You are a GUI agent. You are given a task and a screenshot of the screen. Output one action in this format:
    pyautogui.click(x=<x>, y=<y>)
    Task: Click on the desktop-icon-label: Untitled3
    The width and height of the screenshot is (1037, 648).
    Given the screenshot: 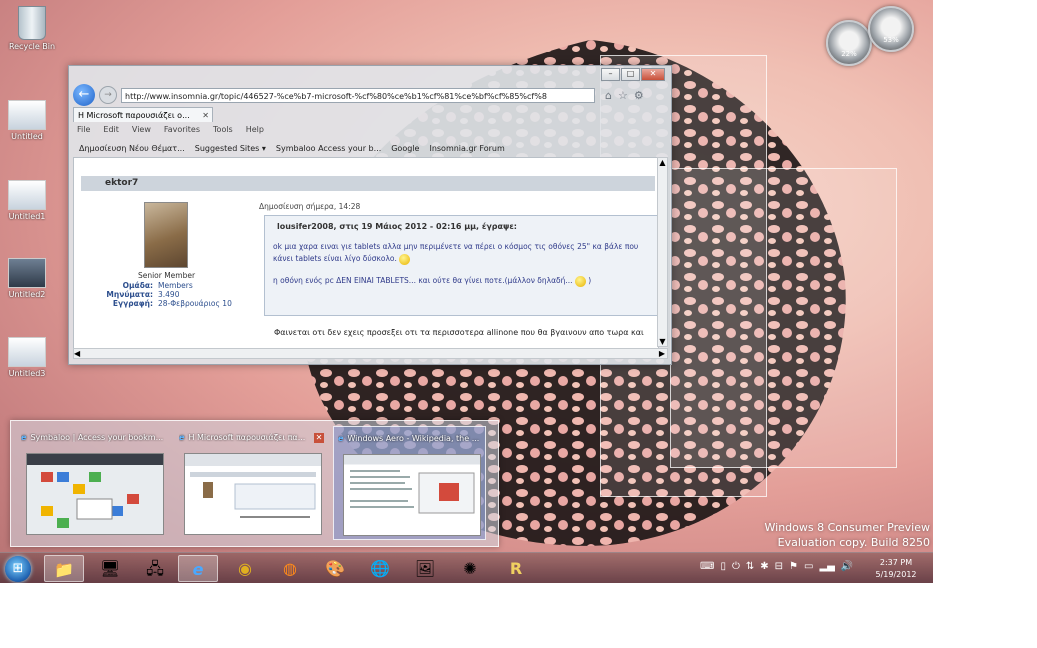 What is the action you would take?
    pyautogui.click(x=27, y=373)
    